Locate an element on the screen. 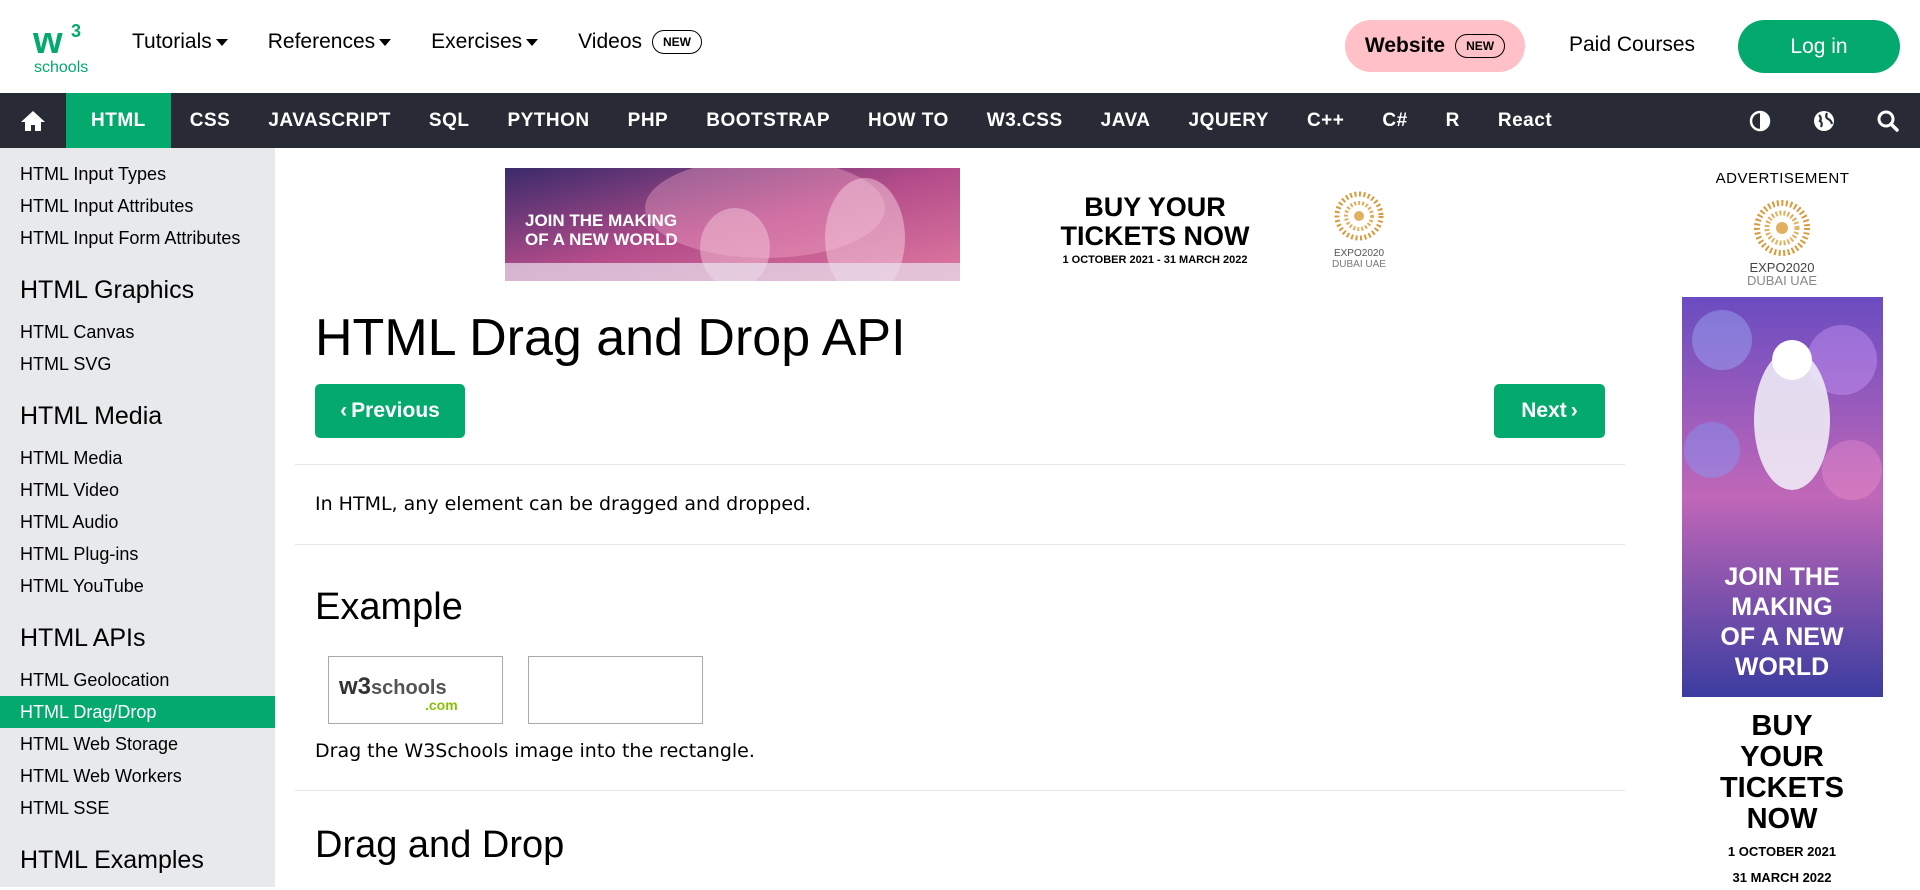 Image resolution: width=1920 pixels, height=890 pixels. w3schools-logo: w 3 schools is located at coordinates (62, 46).